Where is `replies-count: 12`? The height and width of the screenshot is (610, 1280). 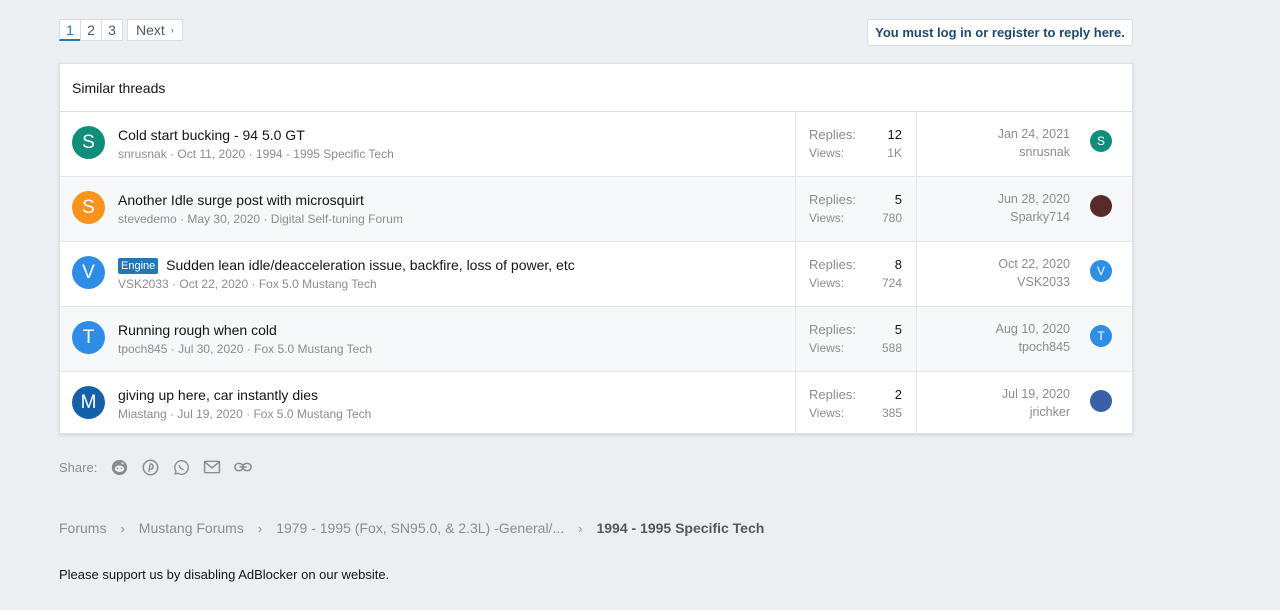
replies-count: 12 is located at coordinates (894, 134).